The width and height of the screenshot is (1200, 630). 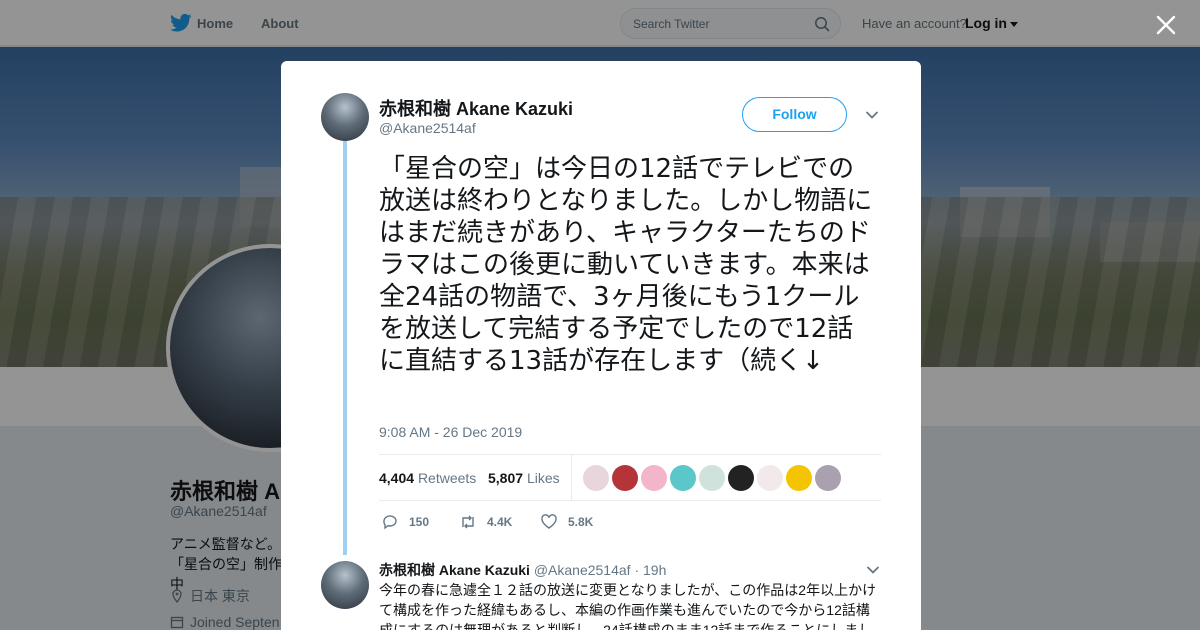 What do you see at coordinates (468, 522) in the screenshot?
I see `retweet-icon` at bounding box center [468, 522].